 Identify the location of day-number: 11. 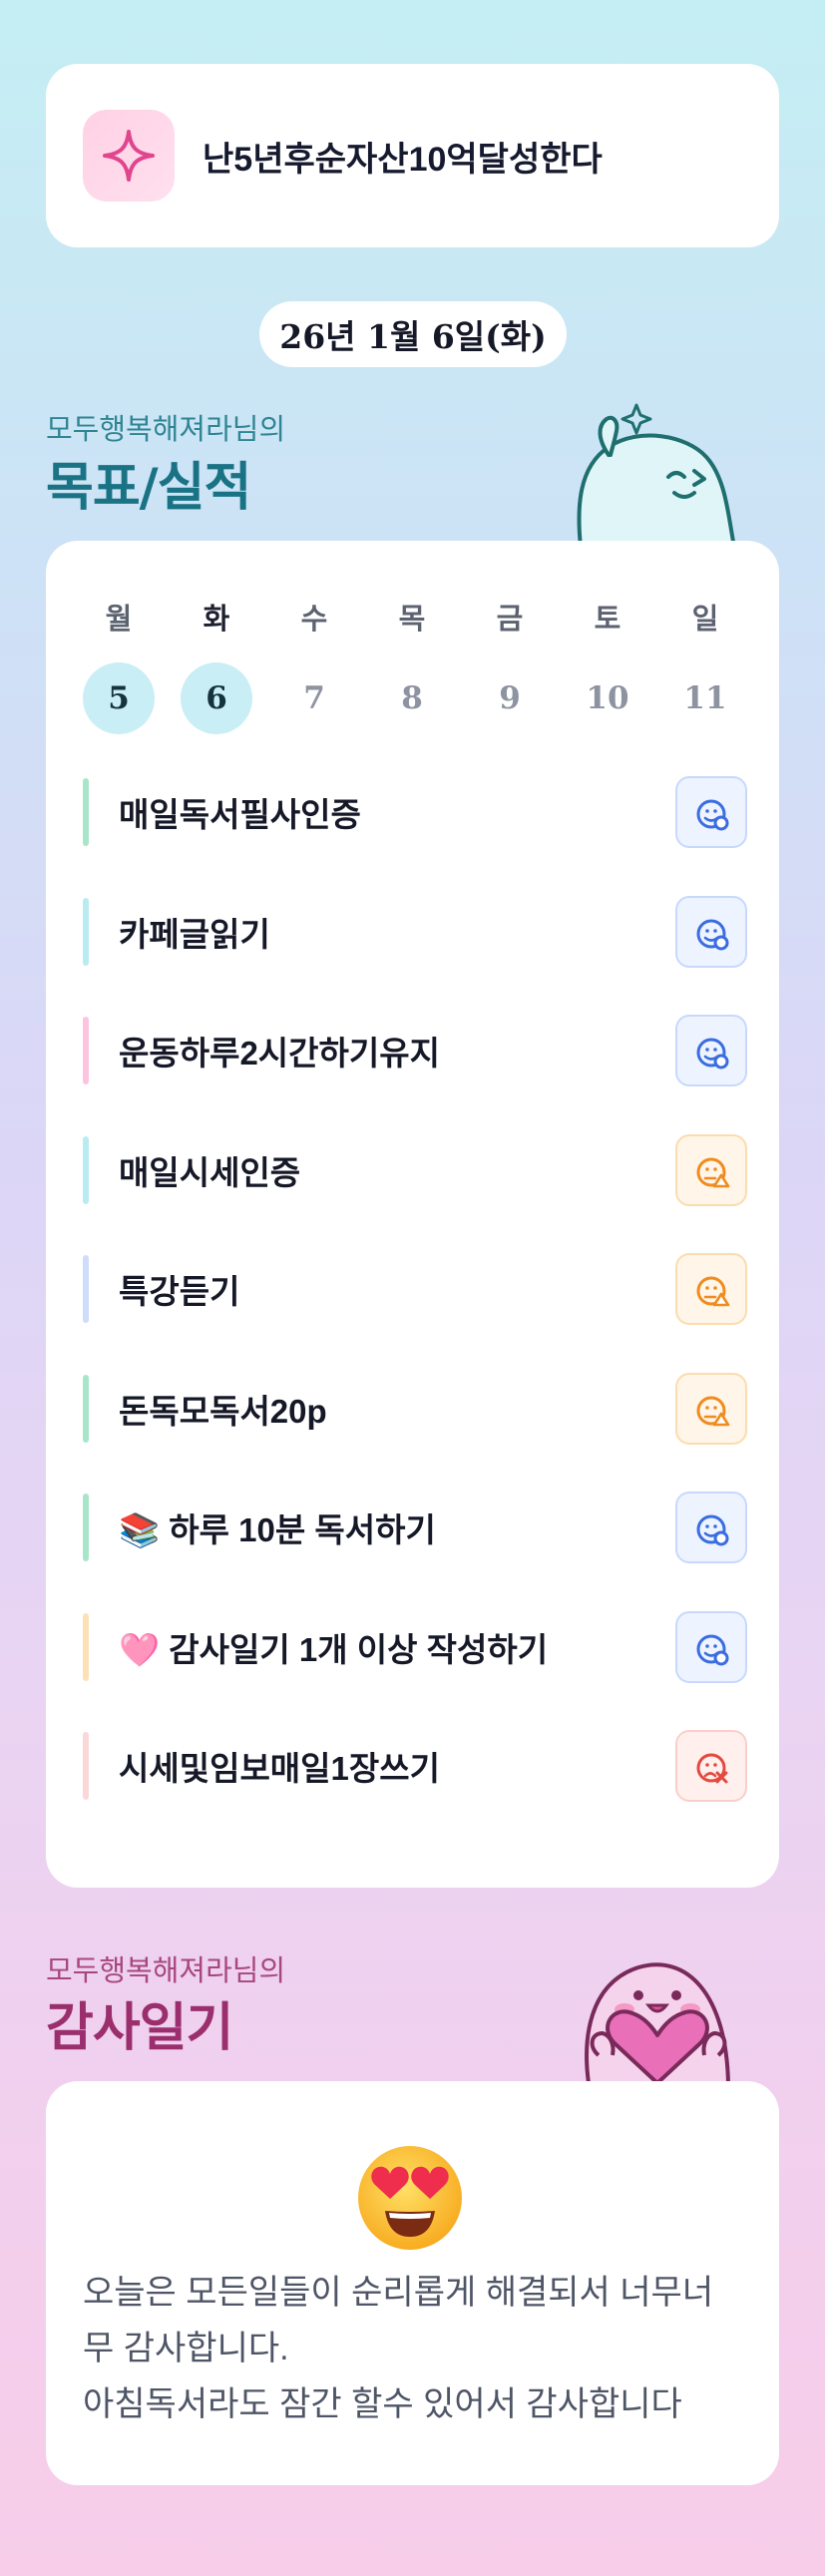
(705, 698).